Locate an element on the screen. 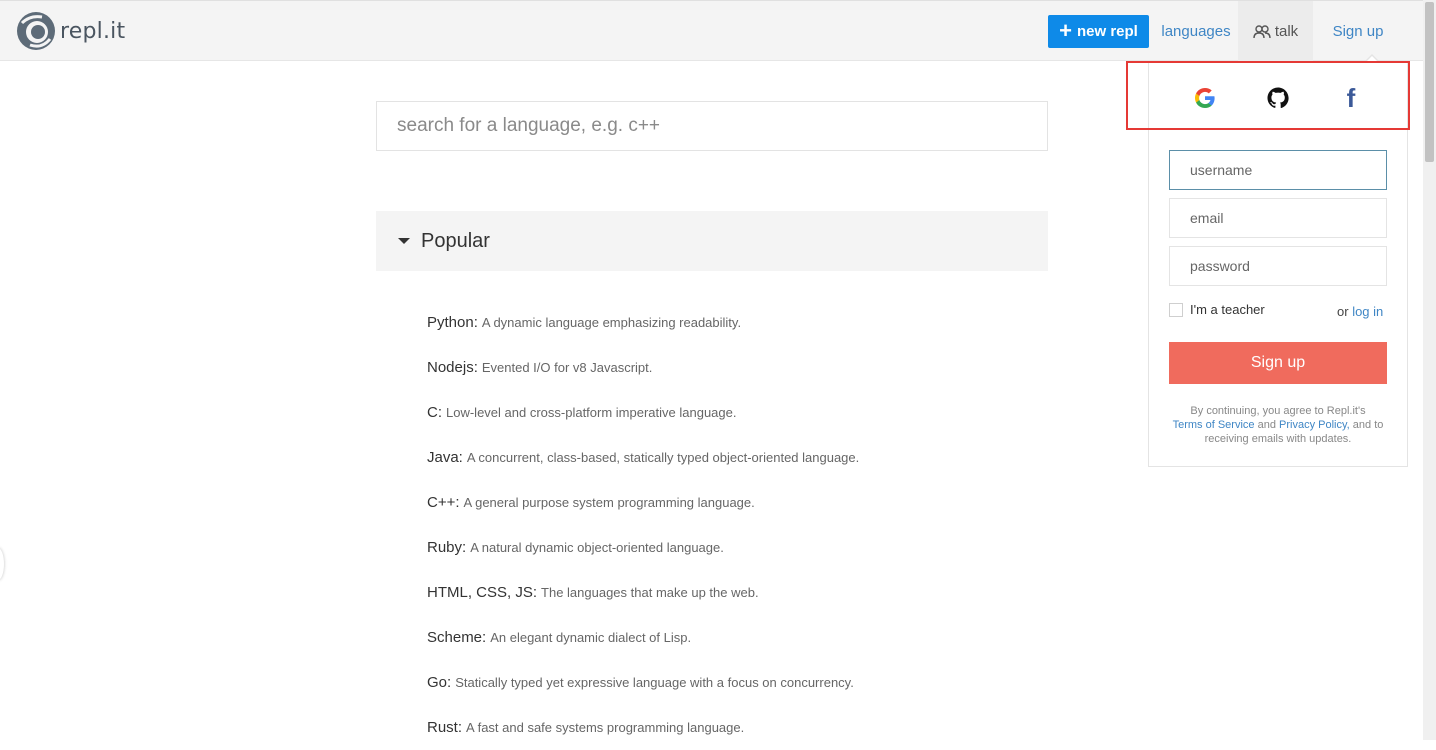  or-login: or log in is located at coordinates (1360, 311).